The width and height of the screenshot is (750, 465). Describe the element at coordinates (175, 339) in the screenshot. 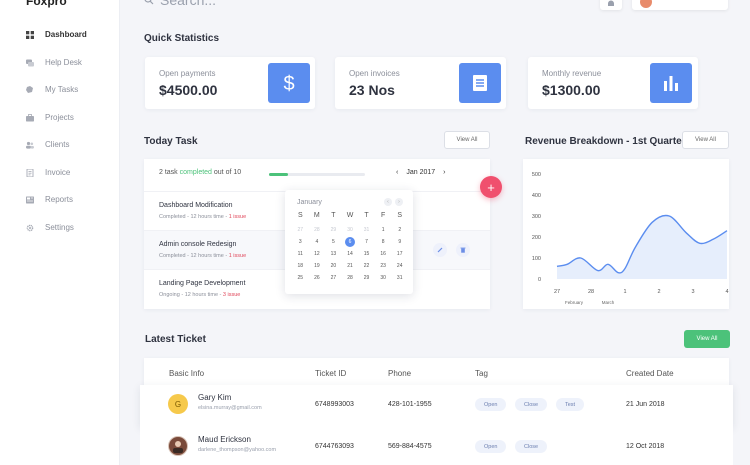

I see `latest-ticket-title: Latest Ticket` at that location.